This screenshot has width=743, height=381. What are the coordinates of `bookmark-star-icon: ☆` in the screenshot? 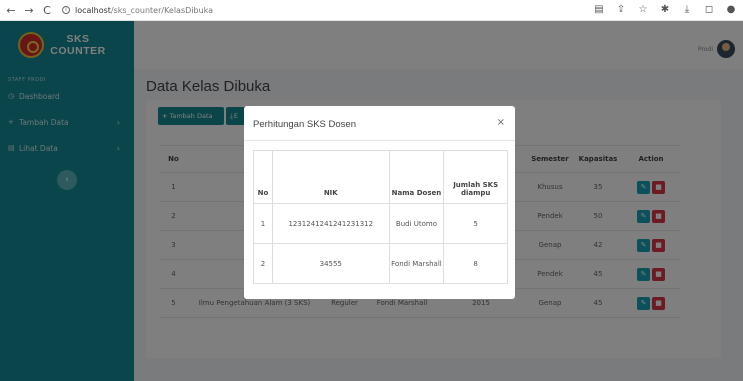 It's located at (643, 9).